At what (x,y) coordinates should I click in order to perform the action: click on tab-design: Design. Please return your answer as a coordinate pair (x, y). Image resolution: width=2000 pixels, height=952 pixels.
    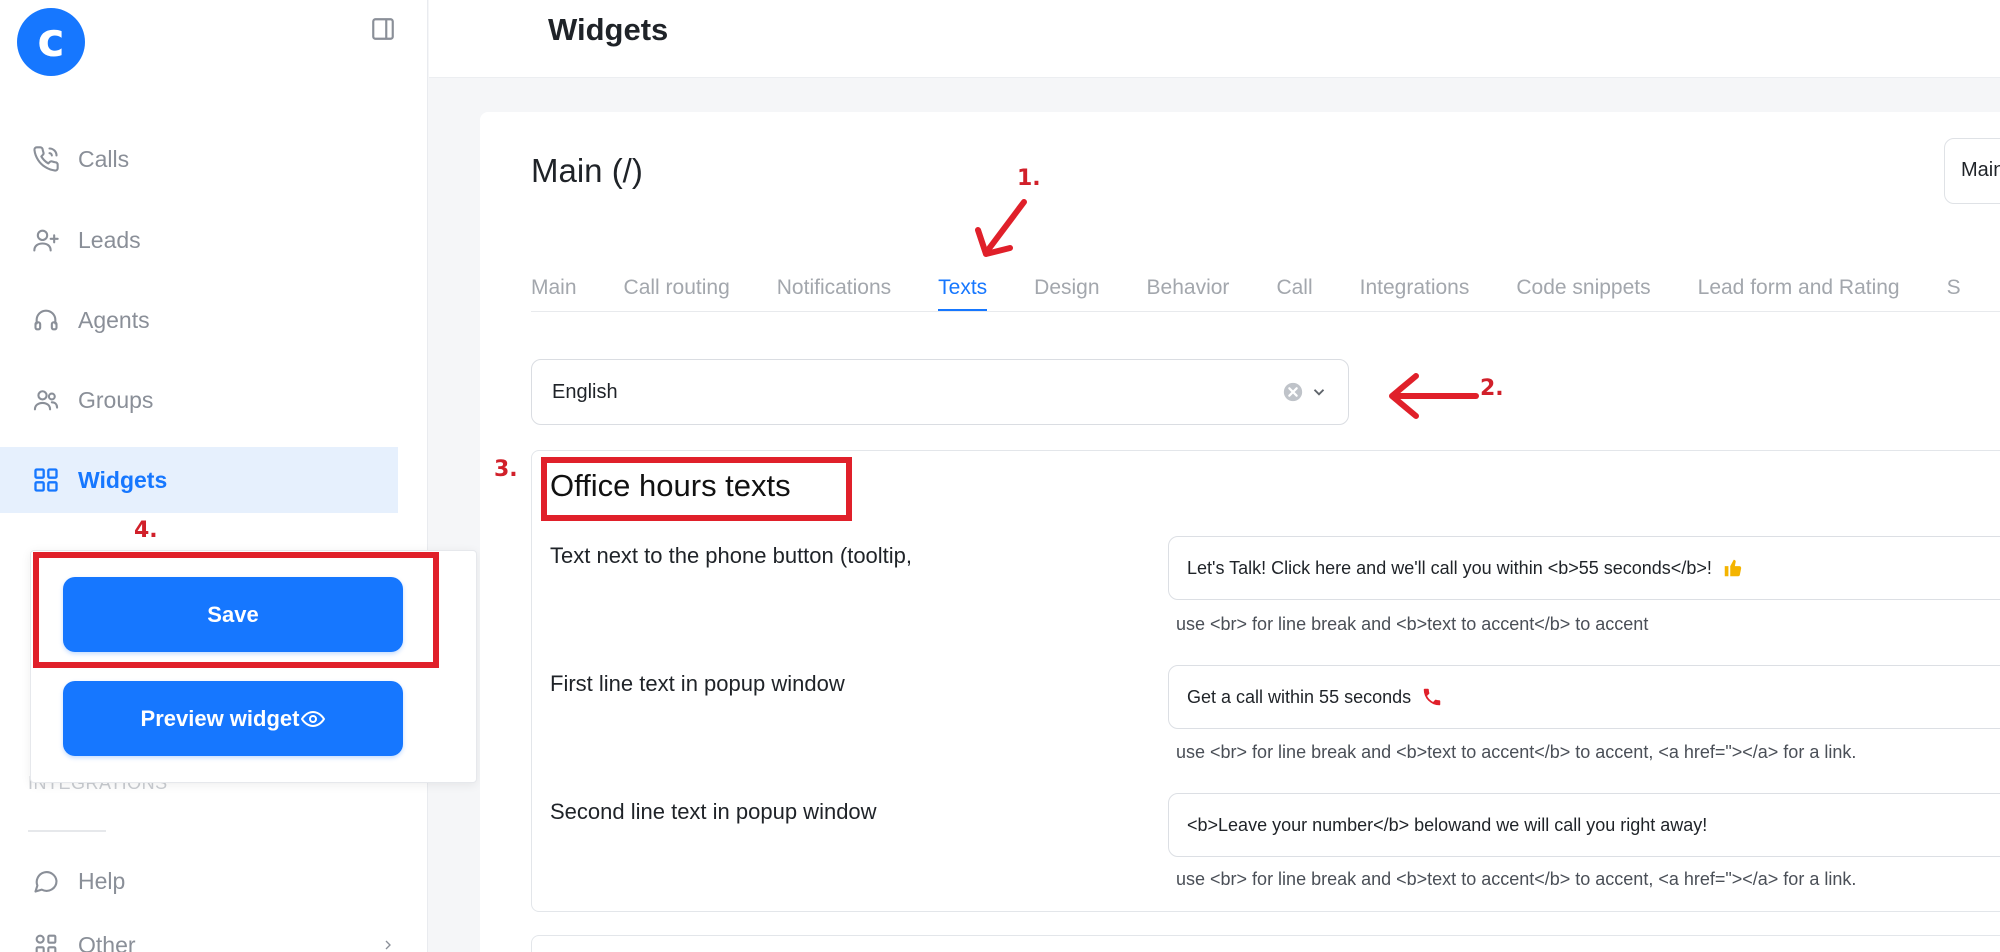
    Looking at the image, I should click on (1066, 285).